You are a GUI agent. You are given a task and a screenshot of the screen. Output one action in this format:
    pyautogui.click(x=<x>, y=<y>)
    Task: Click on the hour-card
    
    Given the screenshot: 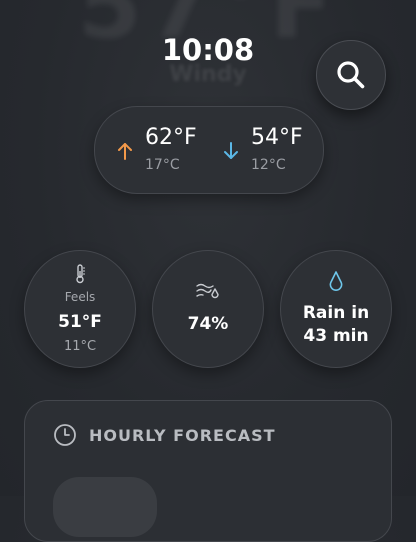 What is the action you would take?
    pyautogui.click(x=105, y=507)
    